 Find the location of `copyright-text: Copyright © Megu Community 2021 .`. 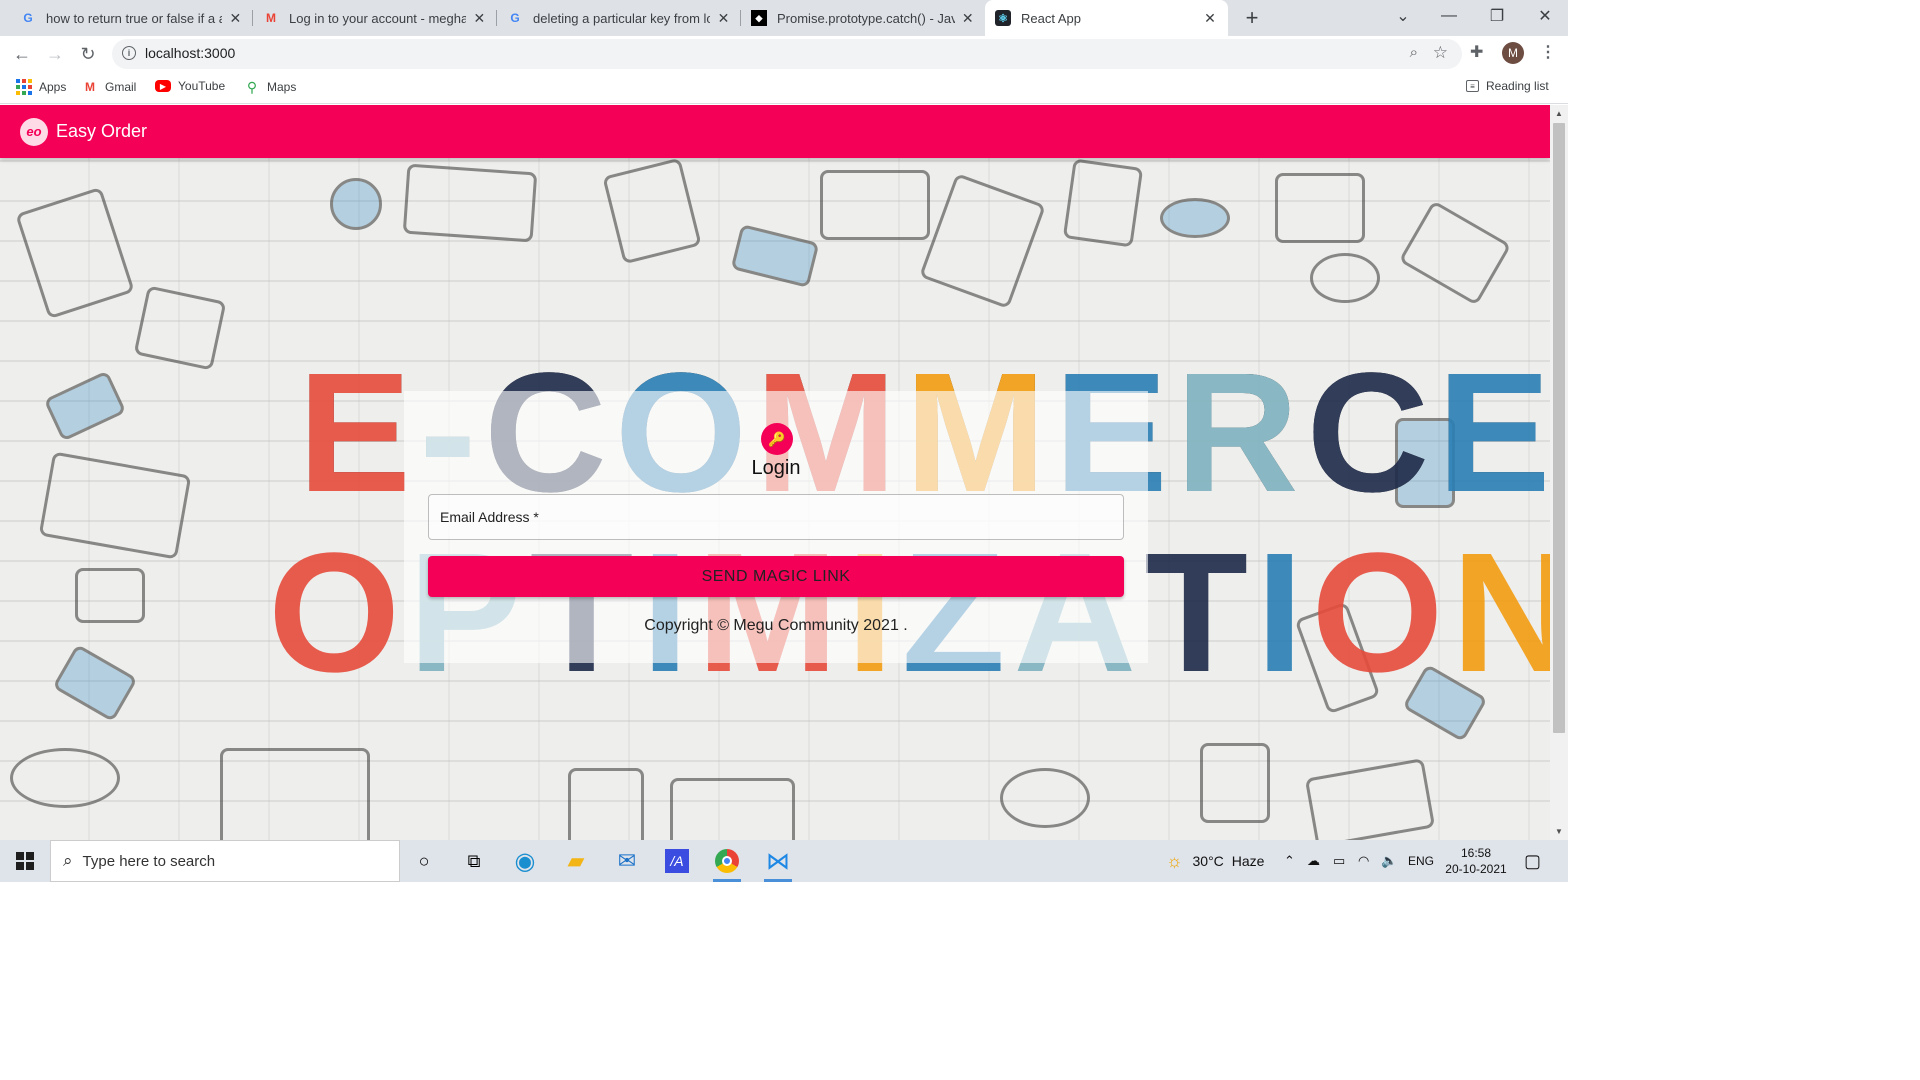

copyright-text: Copyright © Megu Community 2021 . is located at coordinates (776, 625).